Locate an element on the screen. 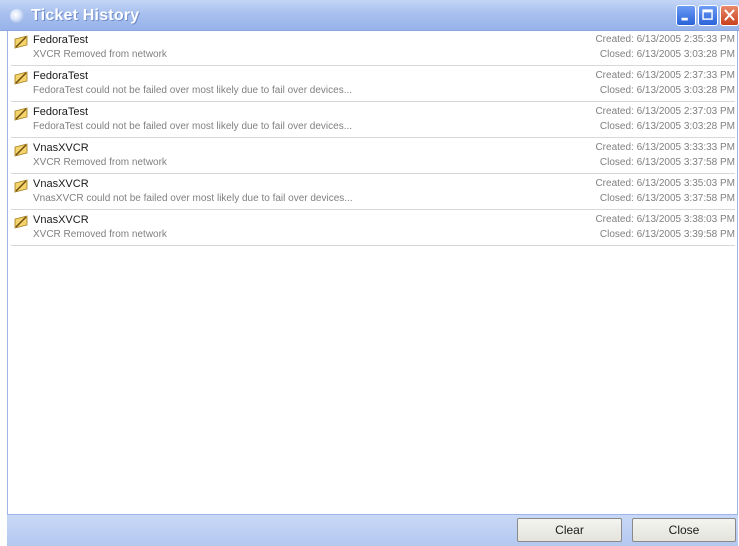 This screenshot has height=546, width=739. footer-bar: Clear Close is located at coordinates (372, 530).